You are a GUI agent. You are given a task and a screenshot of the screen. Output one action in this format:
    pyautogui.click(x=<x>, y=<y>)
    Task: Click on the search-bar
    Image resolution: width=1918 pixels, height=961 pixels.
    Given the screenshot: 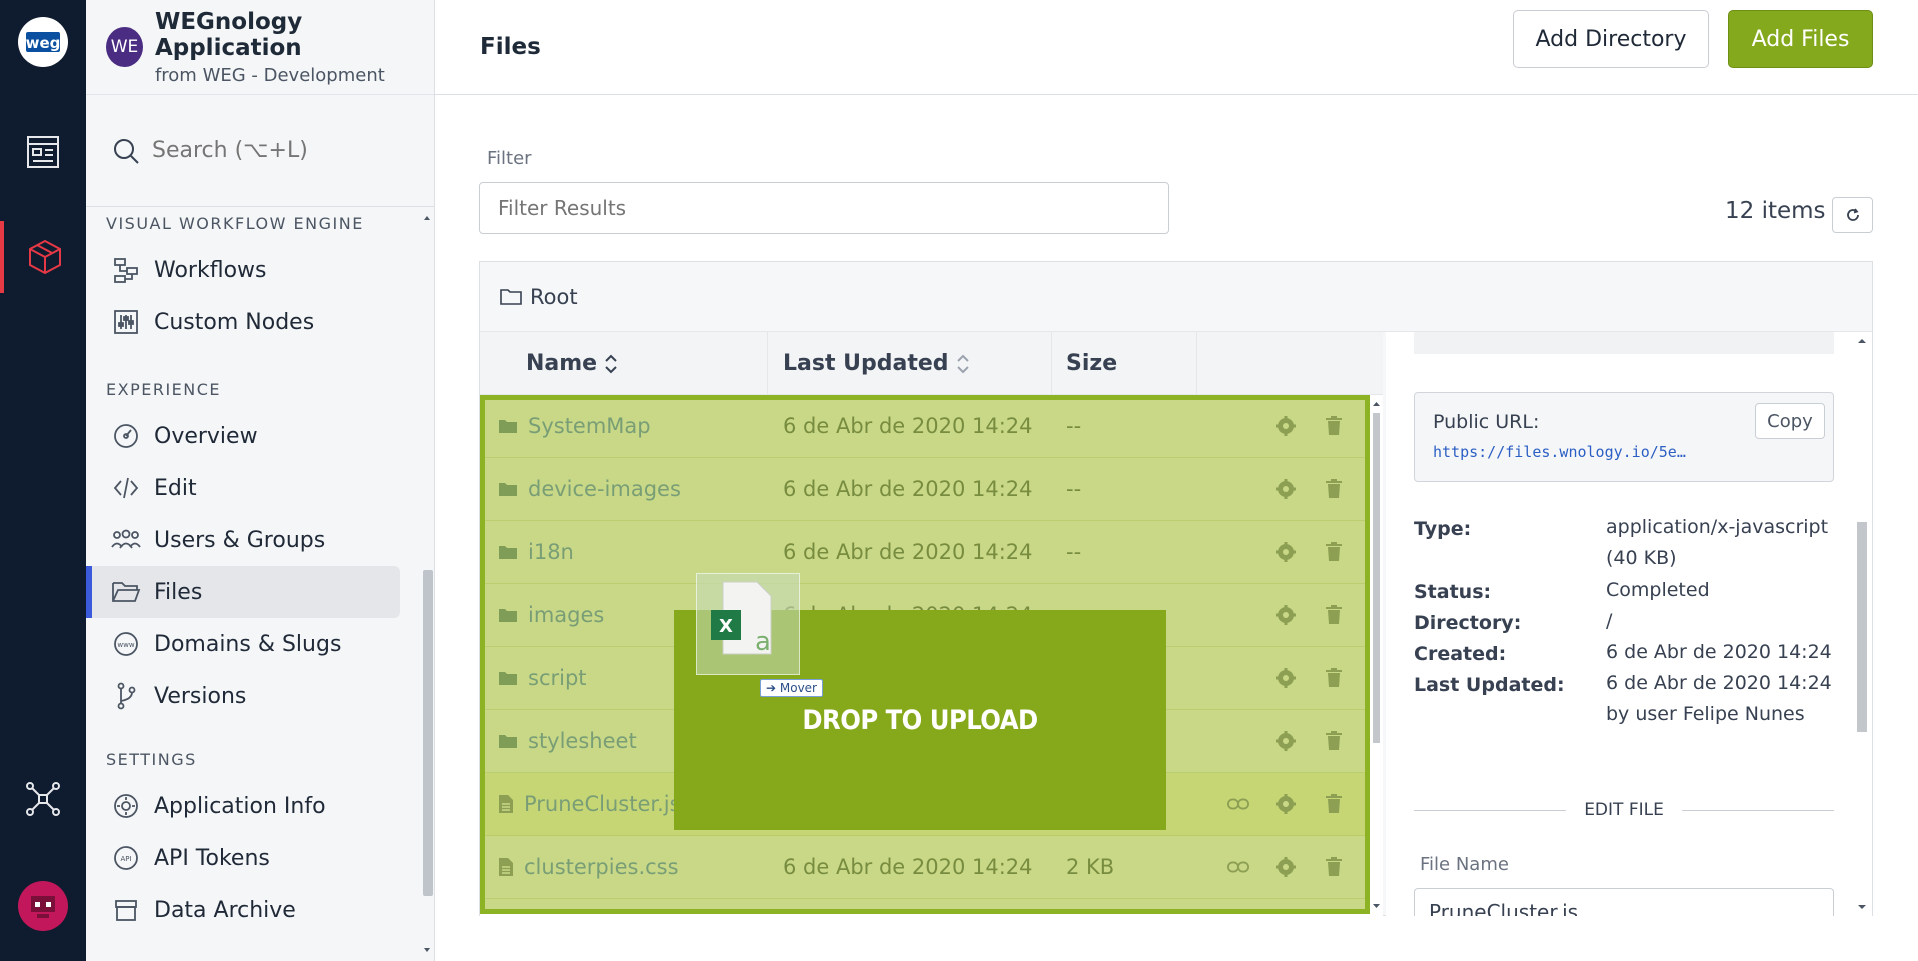 What is the action you would take?
    pyautogui.click(x=260, y=151)
    